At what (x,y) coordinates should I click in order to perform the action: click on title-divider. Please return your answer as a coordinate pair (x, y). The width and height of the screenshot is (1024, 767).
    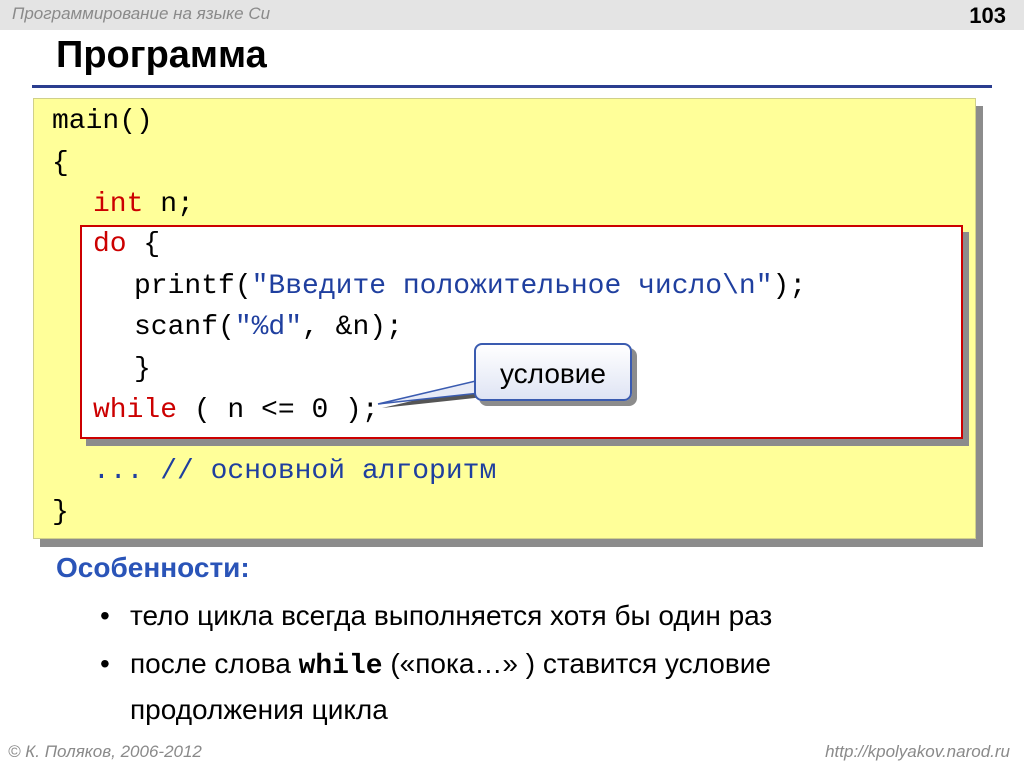
    Looking at the image, I should click on (512, 86).